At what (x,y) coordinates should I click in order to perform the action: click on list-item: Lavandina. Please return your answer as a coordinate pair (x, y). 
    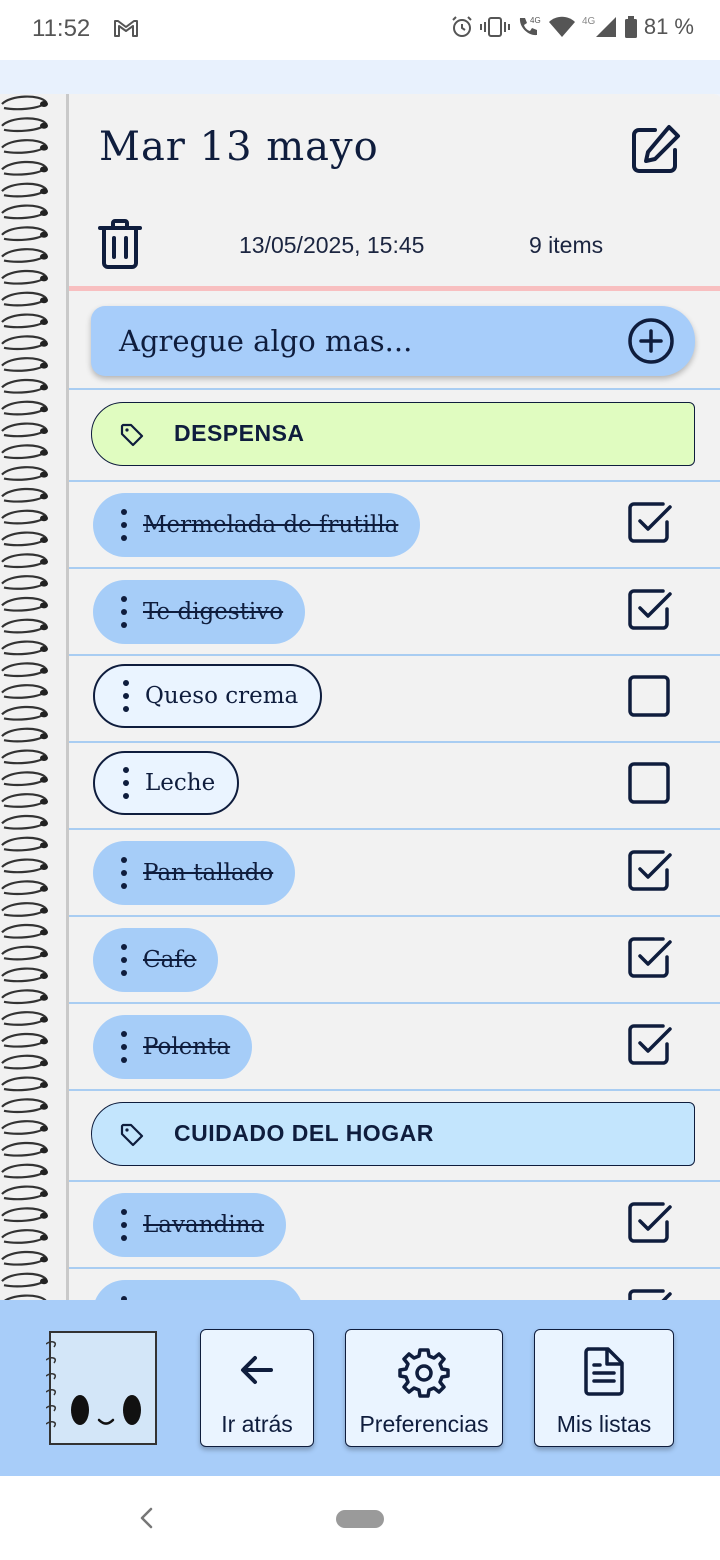
    Looking at the image, I should click on (190, 1225).